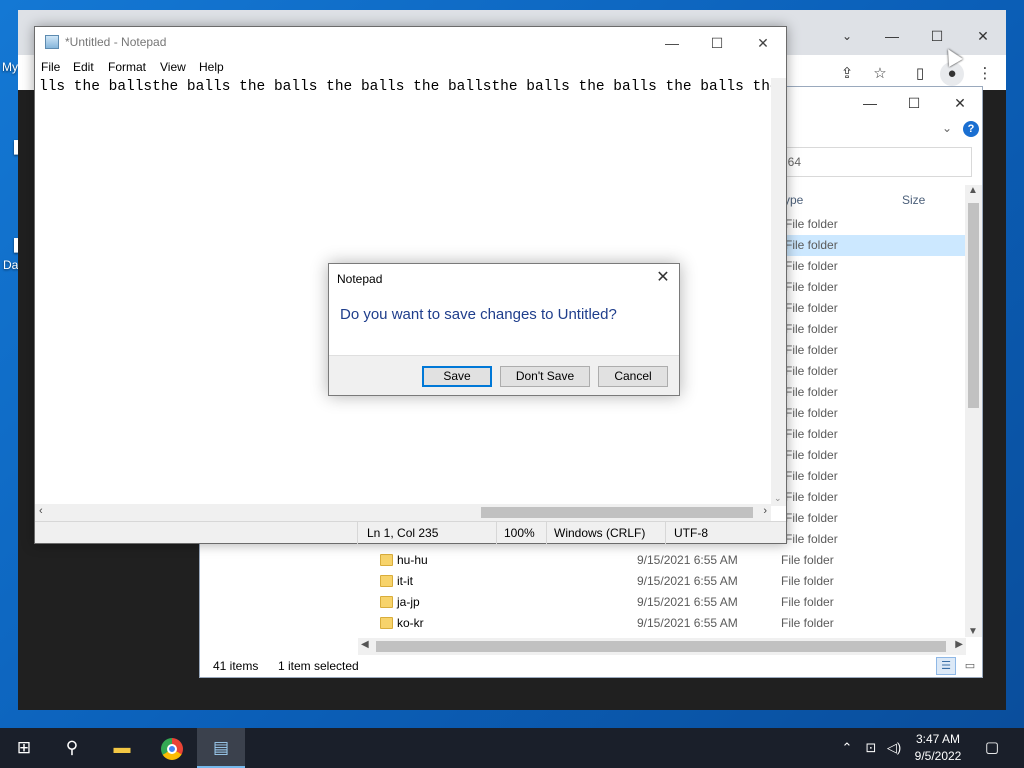 This screenshot has width=1024, height=768. What do you see at coordinates (591, 666) in the screenshot?
I see `explorer-status-bar: 41 items 1 item selected ☰ ▭` at bounding box center [591, 666].